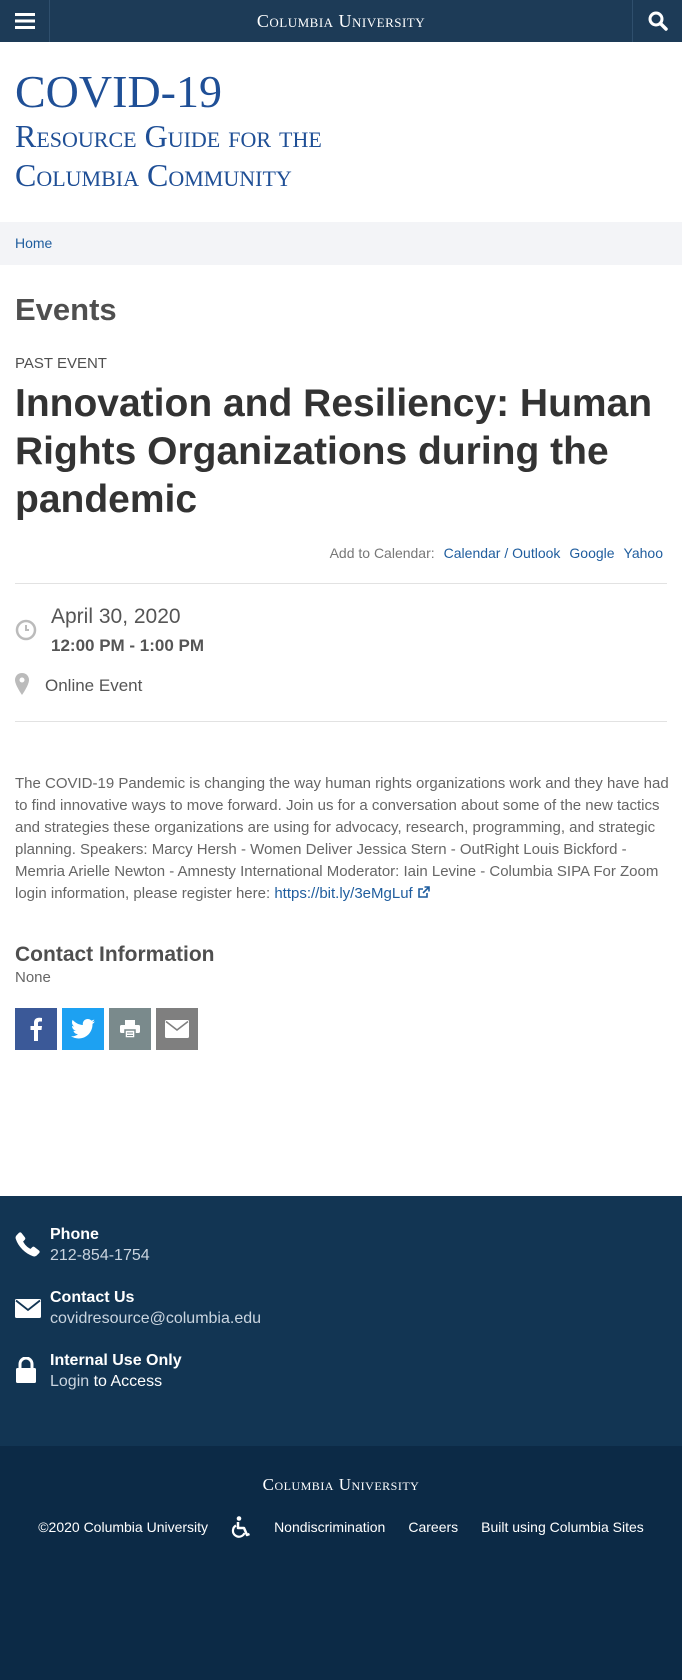  What do you see at coordinates (168, 136) in the screenshot?
I see `site-title-line2: Resource Guide for the` at bounding box center [168, 136].